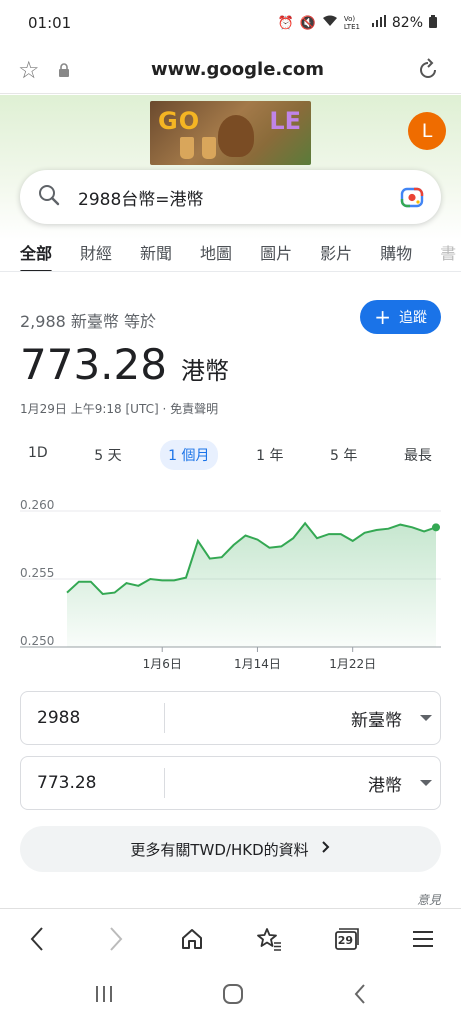 The width and height of the screenshot is (461, 1024). Describe the element at coordinates (35, 70) in the screenshot. I see `bookmark-star-icon: ☆` at that location.